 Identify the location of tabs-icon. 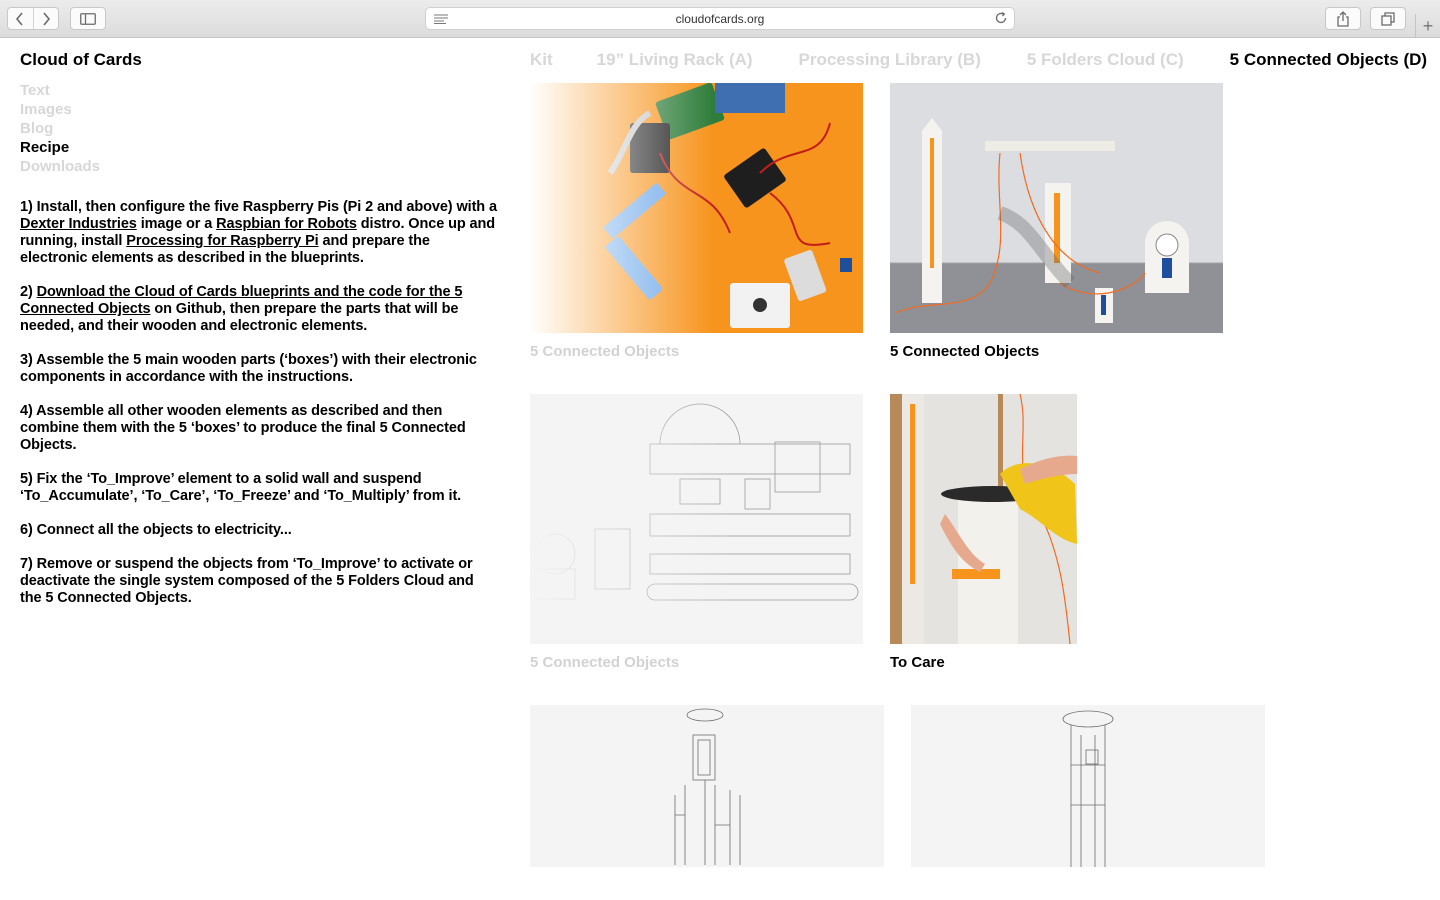
(1388, 18).